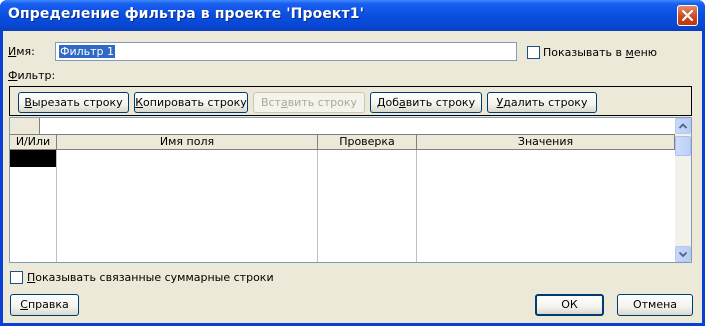 The height and width of the screenshot is (326, 705). I want to click on cut-row-button: Вырезать строку, so click(73, 102).